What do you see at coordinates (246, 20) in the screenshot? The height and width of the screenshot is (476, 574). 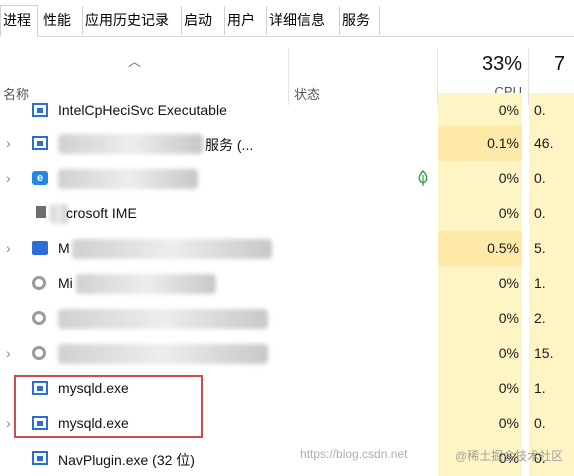 I see `tab-users: 用户` at bounding box center [246, 20].